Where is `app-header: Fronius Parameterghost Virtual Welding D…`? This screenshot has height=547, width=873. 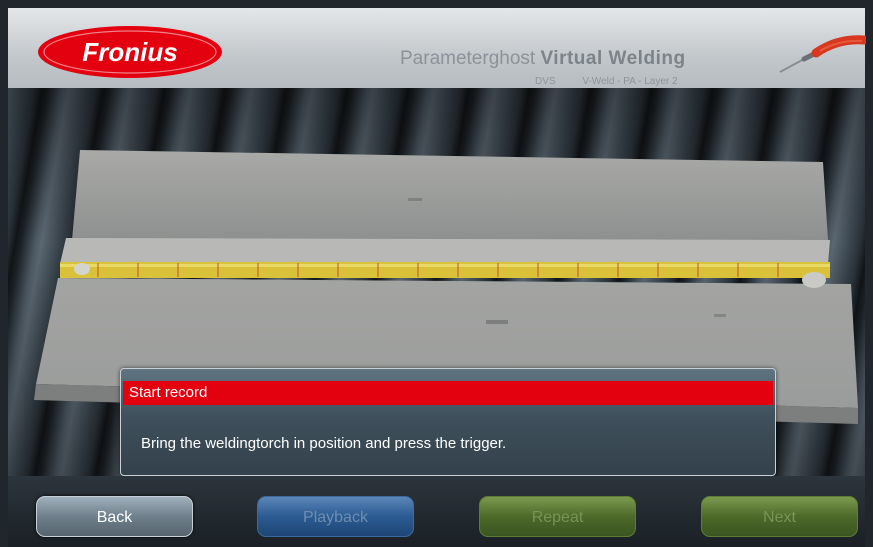
app-header: Fronius Parameterghost Virtual Welding D… is located at coordinates (437, 48).